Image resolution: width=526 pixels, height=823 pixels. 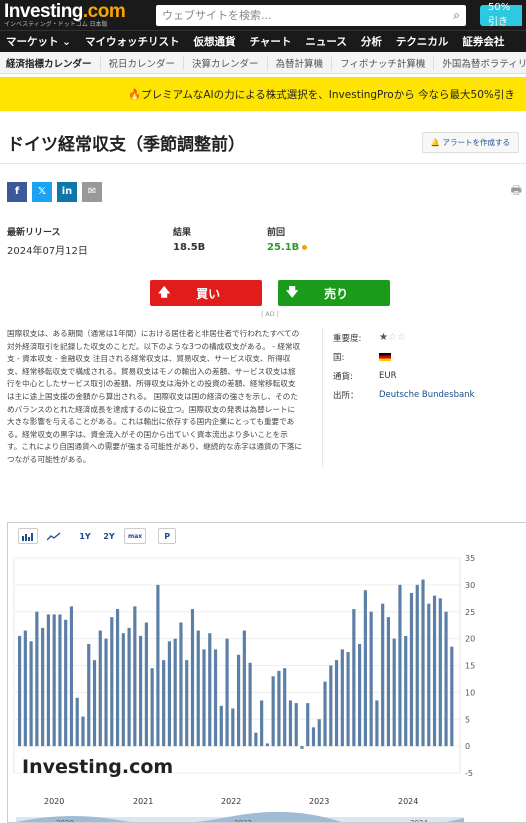 I want to click on subnav-item-5: 外国為替ボラティリ, so click(x=480, y=63).